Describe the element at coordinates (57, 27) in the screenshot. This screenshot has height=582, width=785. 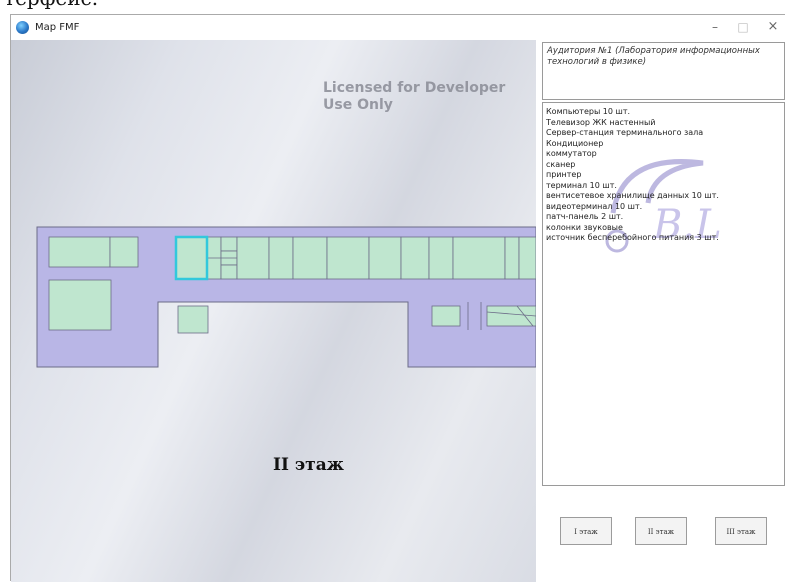
I see `window-title: Map FMF` at that location.